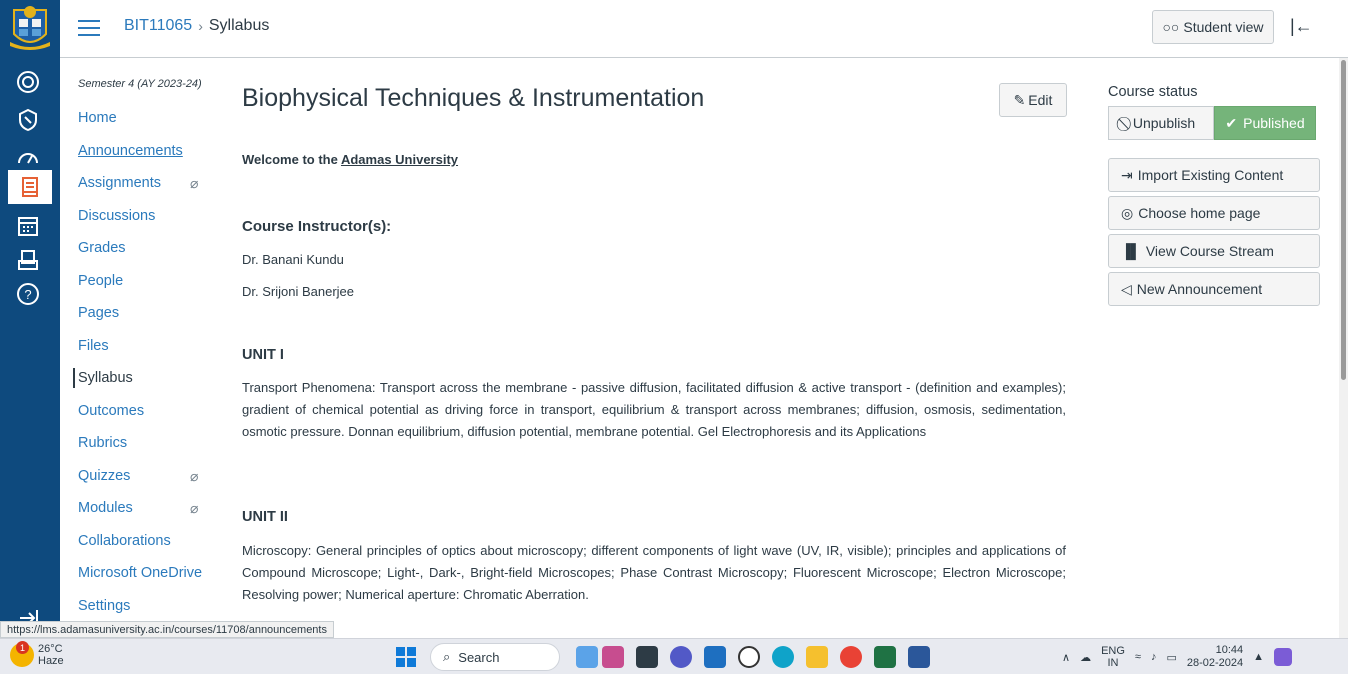  Describe the element at coordinates (1199, 289) in the screenshot. I see `new-announcement-label: New Announcement` at that location.